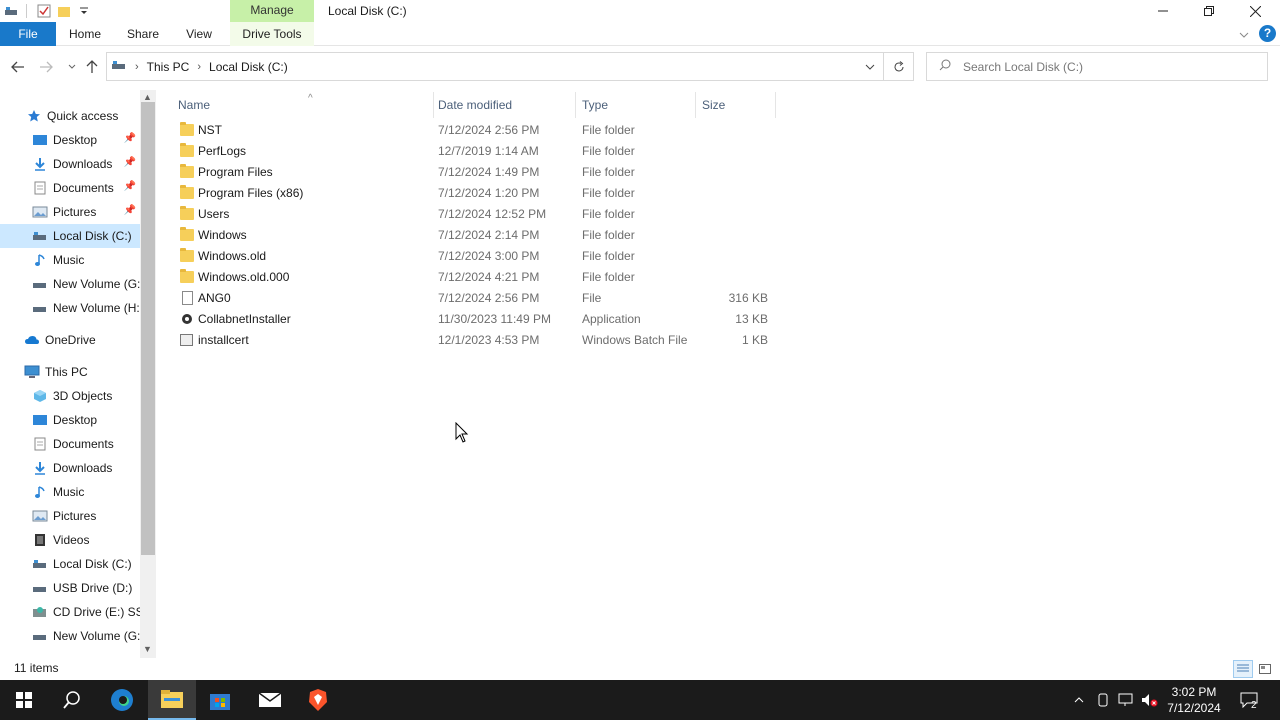 This screenshot has width=1280, height=720. Describe the element at coordinates (122, 700) in the screenshot. I see `taskbar-edge` at that location.